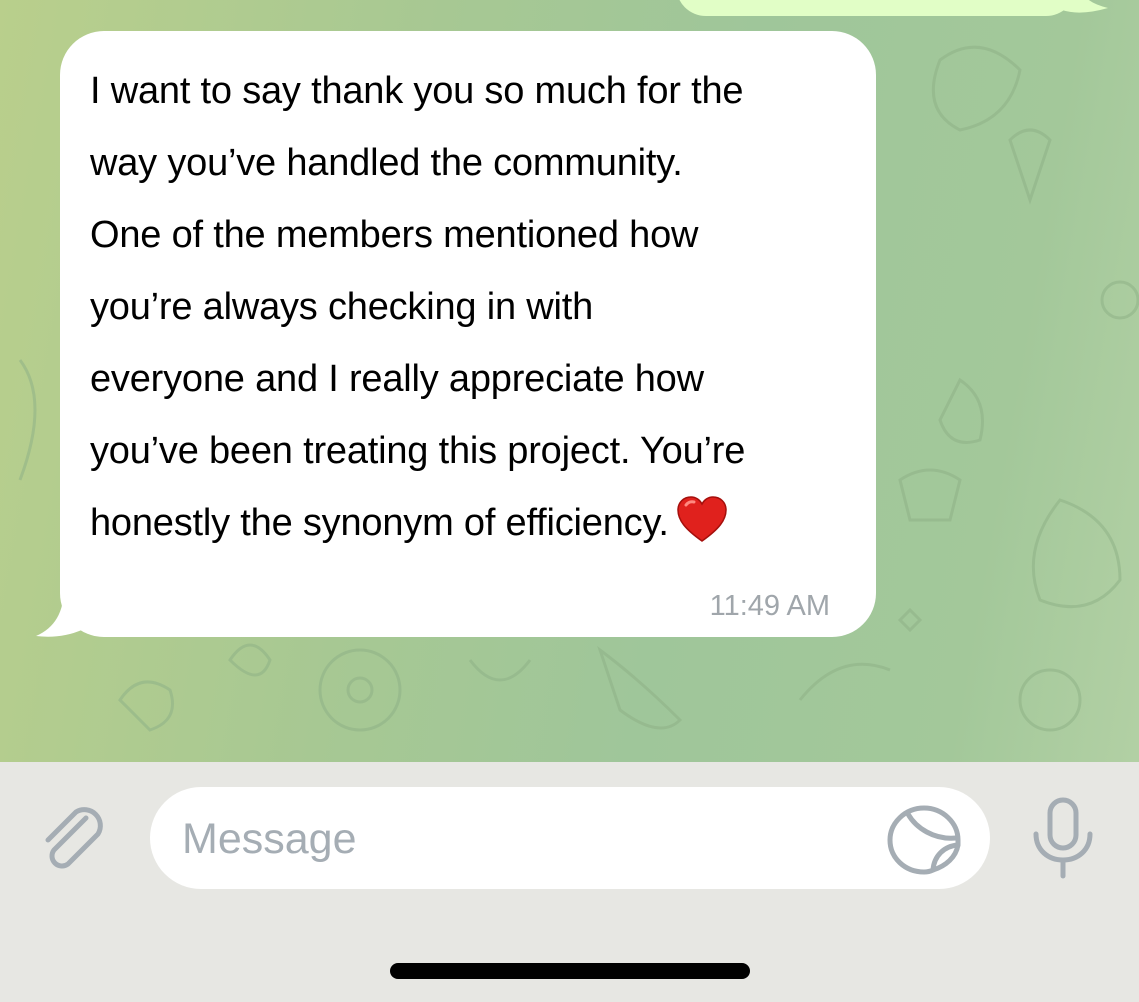  I want to click on outgoing-message-bubble, so click(876, 8).